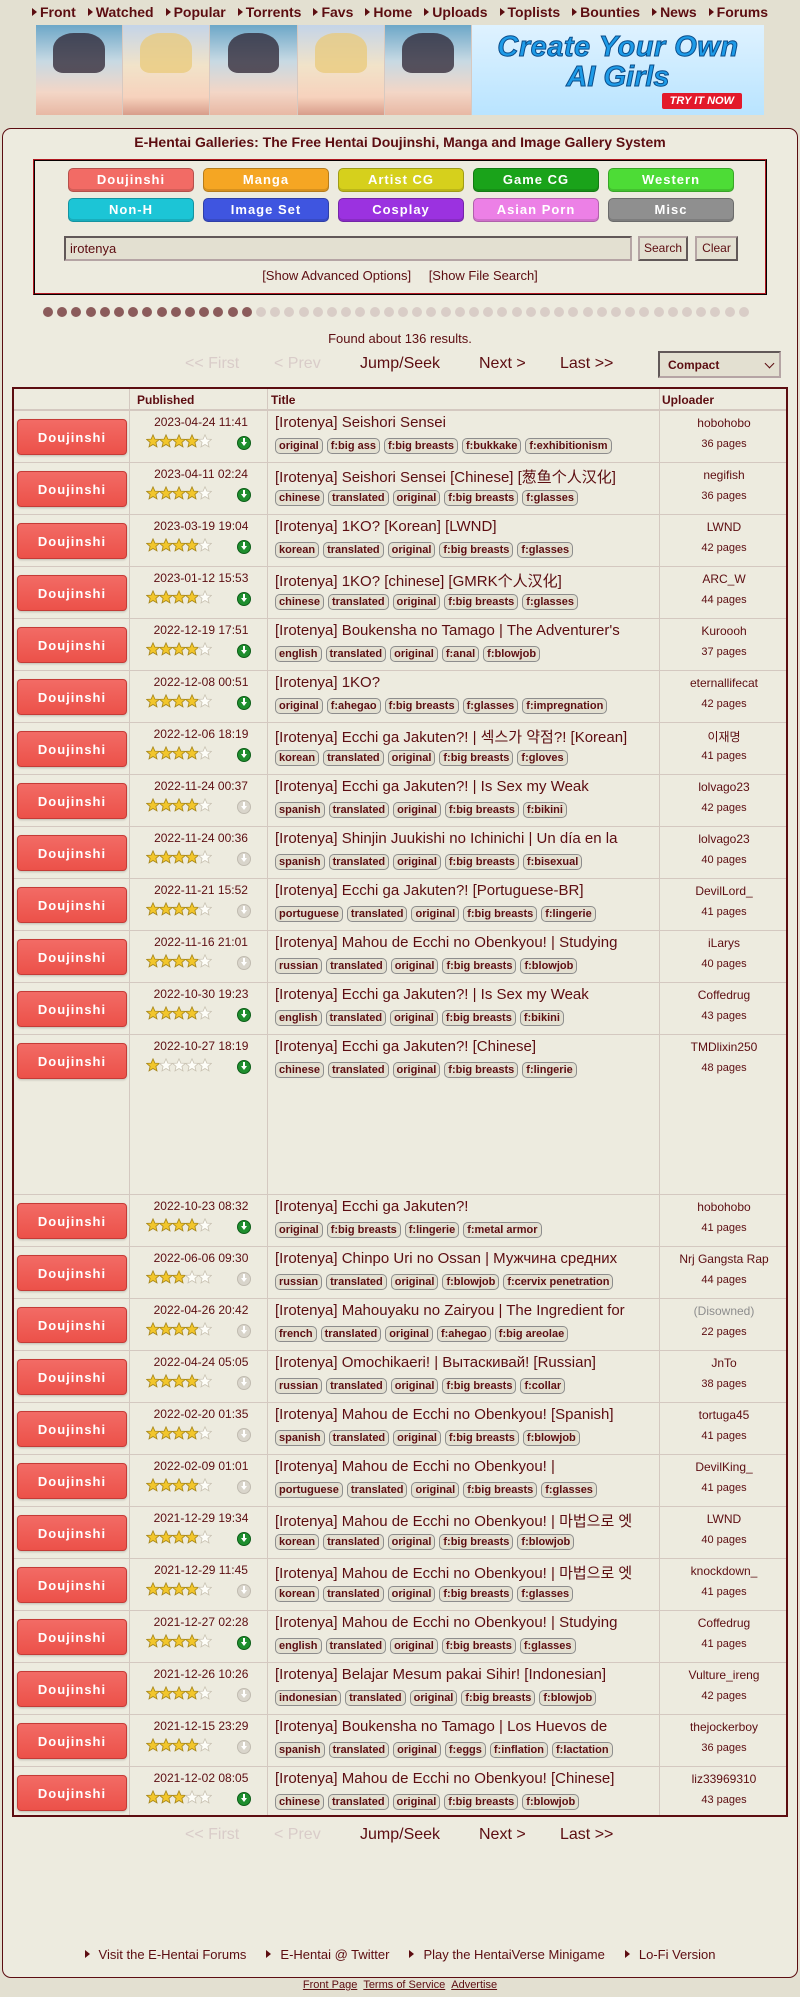 This screenshot has height=1997, width=800. Describe the element at coordinates (401, 210) in the screenshot. I see `category-filter-cosplay: Cosplay` at that location.